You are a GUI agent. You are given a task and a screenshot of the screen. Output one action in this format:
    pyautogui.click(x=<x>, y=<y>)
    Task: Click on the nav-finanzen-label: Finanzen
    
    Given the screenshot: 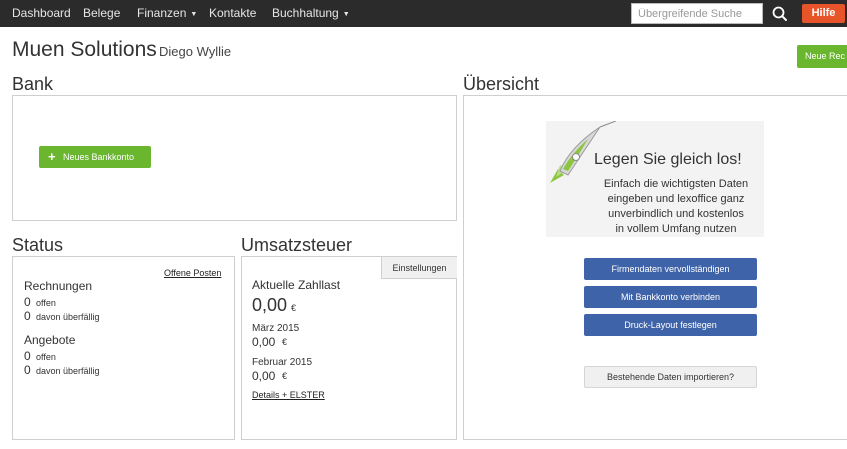 What is the action you would take?
    pyautogui.click(x=162, y=13)
    